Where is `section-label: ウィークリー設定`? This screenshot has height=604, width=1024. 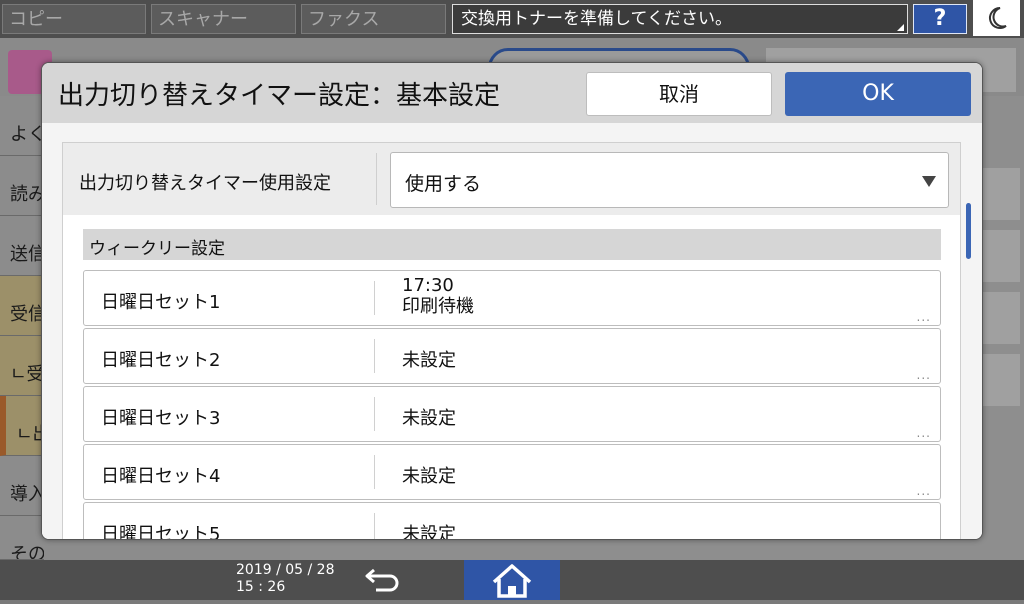 section-label: ウィークリー設定 is located at coordinates (157, 249).